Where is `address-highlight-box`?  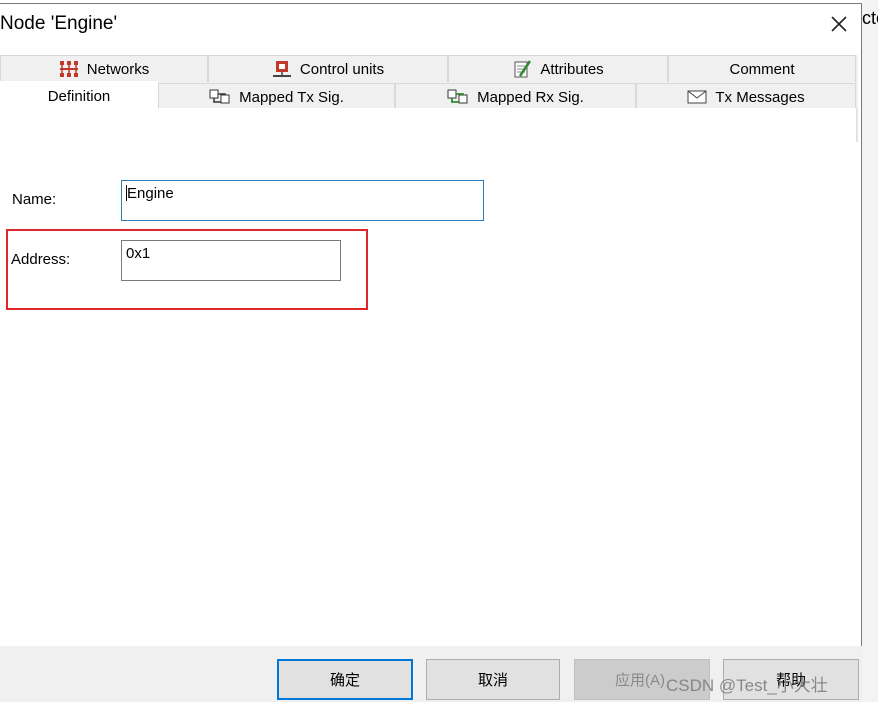 address-highlight-box is located at coordinates (187, 269).